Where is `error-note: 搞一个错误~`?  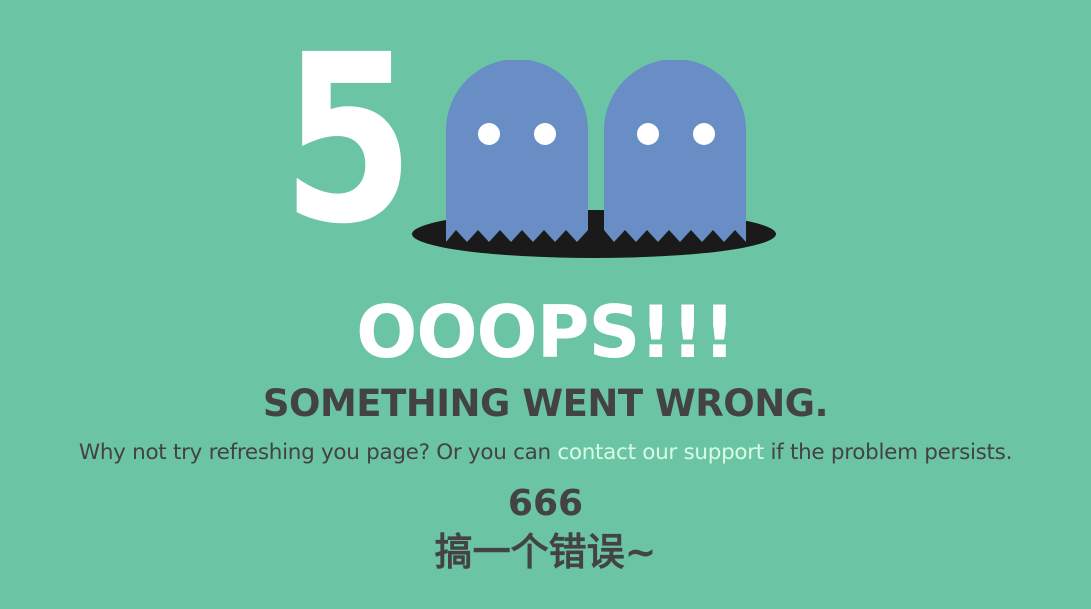 error-note: 搞一个错误~ is located at coordinates (545, 552).